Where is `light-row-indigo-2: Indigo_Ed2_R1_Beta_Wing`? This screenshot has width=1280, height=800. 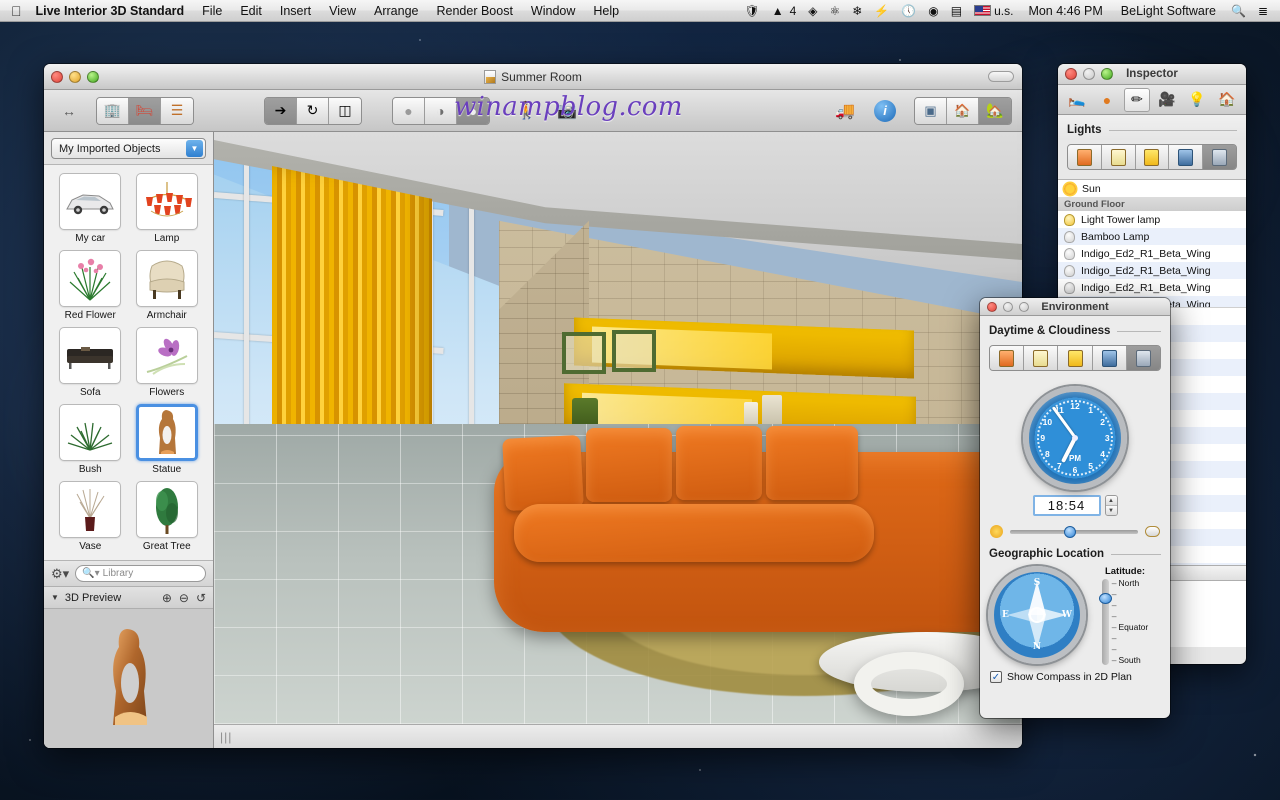 light-row-indigo-2: Indigo_Ed2_R1_Beta_Wing is located at coordinates (1152, 270).